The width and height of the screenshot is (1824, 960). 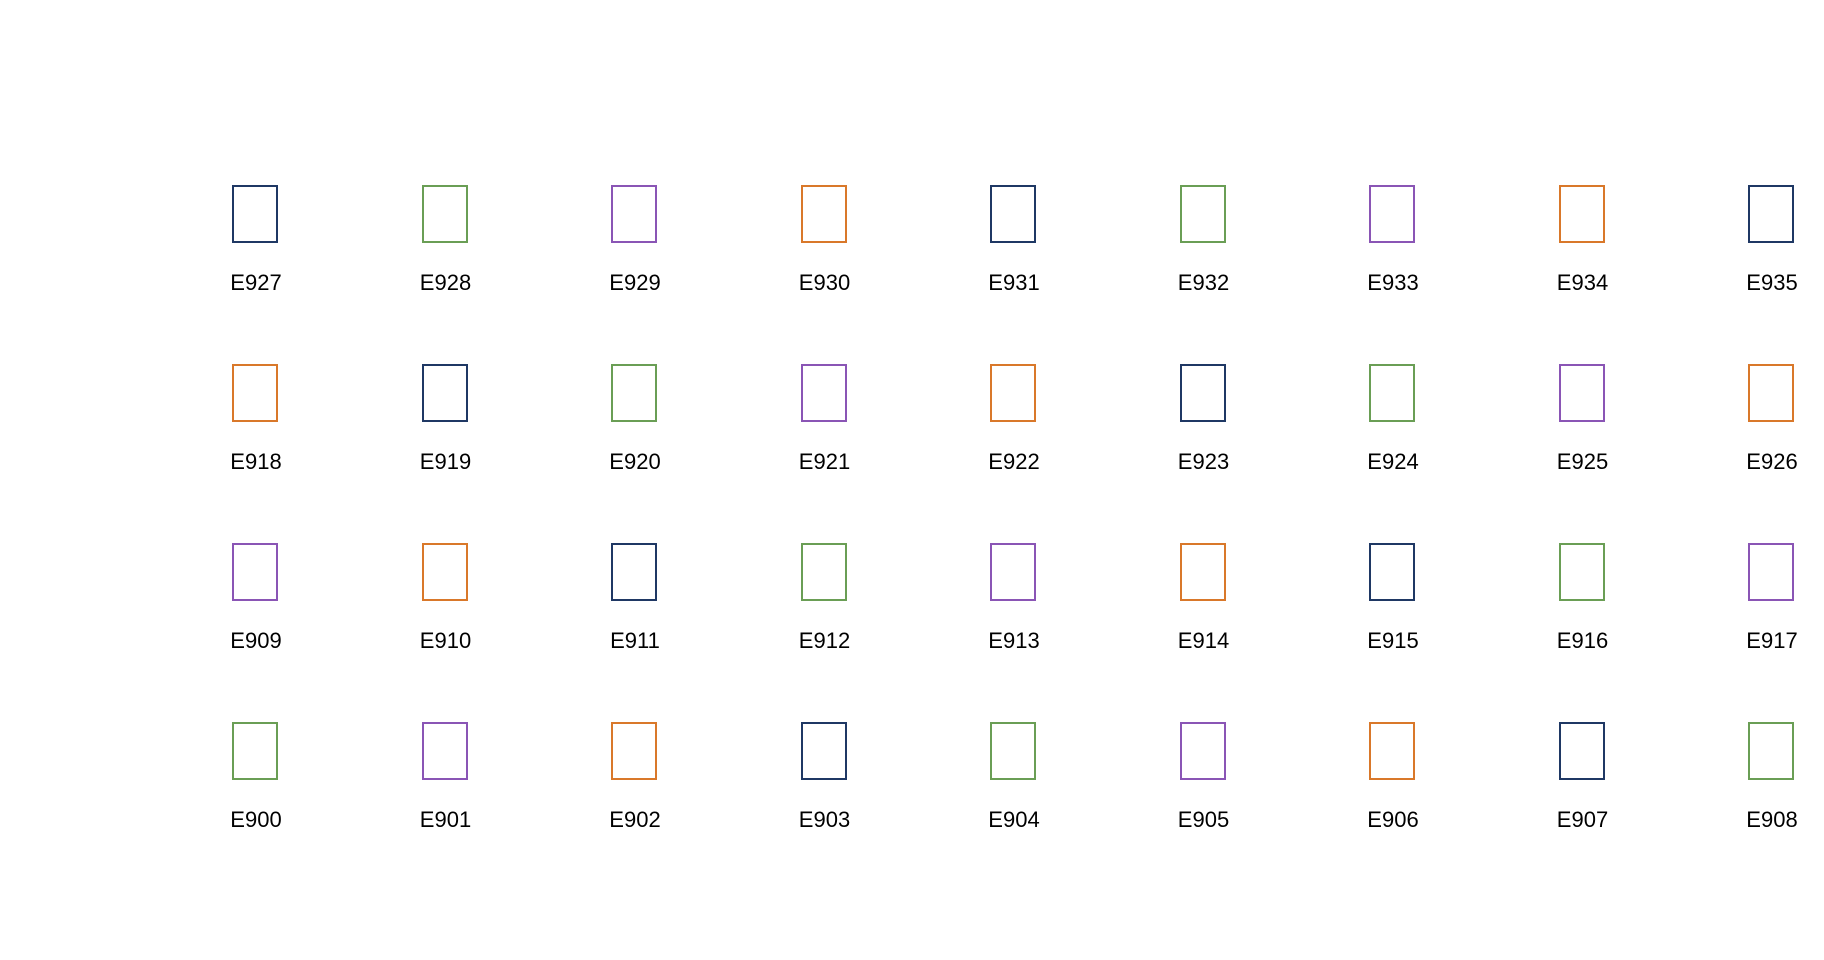 I want to click on element-cell: E902, so click(x=635, y=779).